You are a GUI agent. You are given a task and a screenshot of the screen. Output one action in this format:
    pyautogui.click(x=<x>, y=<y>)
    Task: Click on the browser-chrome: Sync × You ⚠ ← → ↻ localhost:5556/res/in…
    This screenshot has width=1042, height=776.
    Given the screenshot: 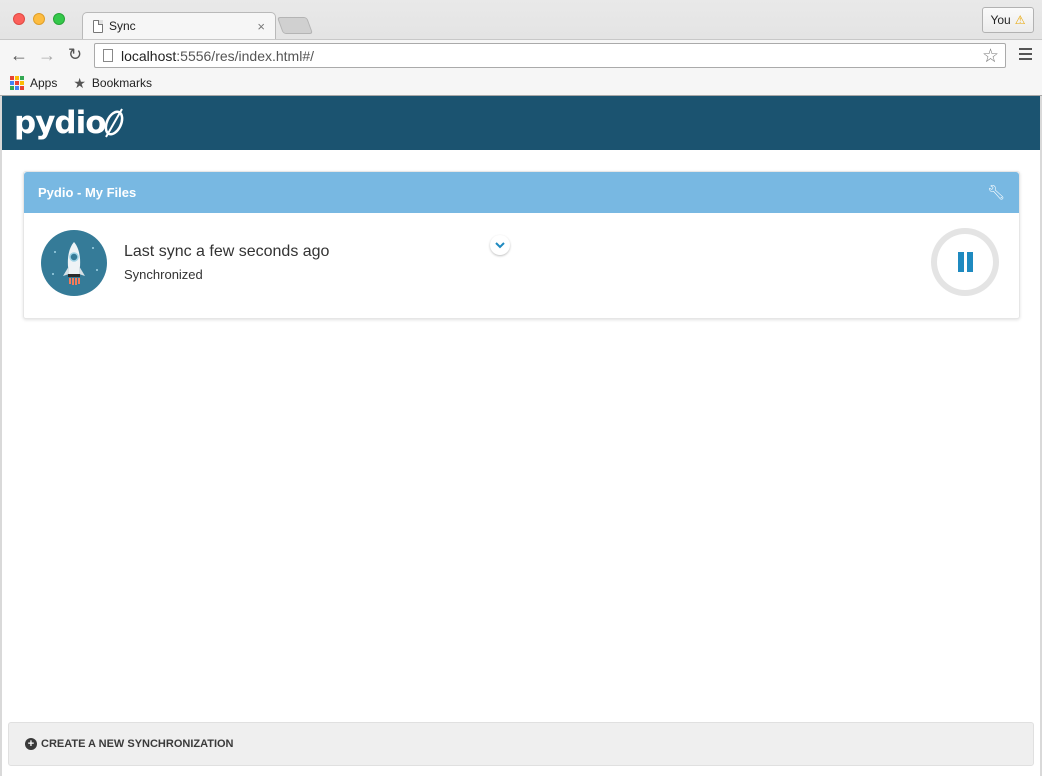 What is the action you would take?
    pyautogui.click(x=521, y=48)
    